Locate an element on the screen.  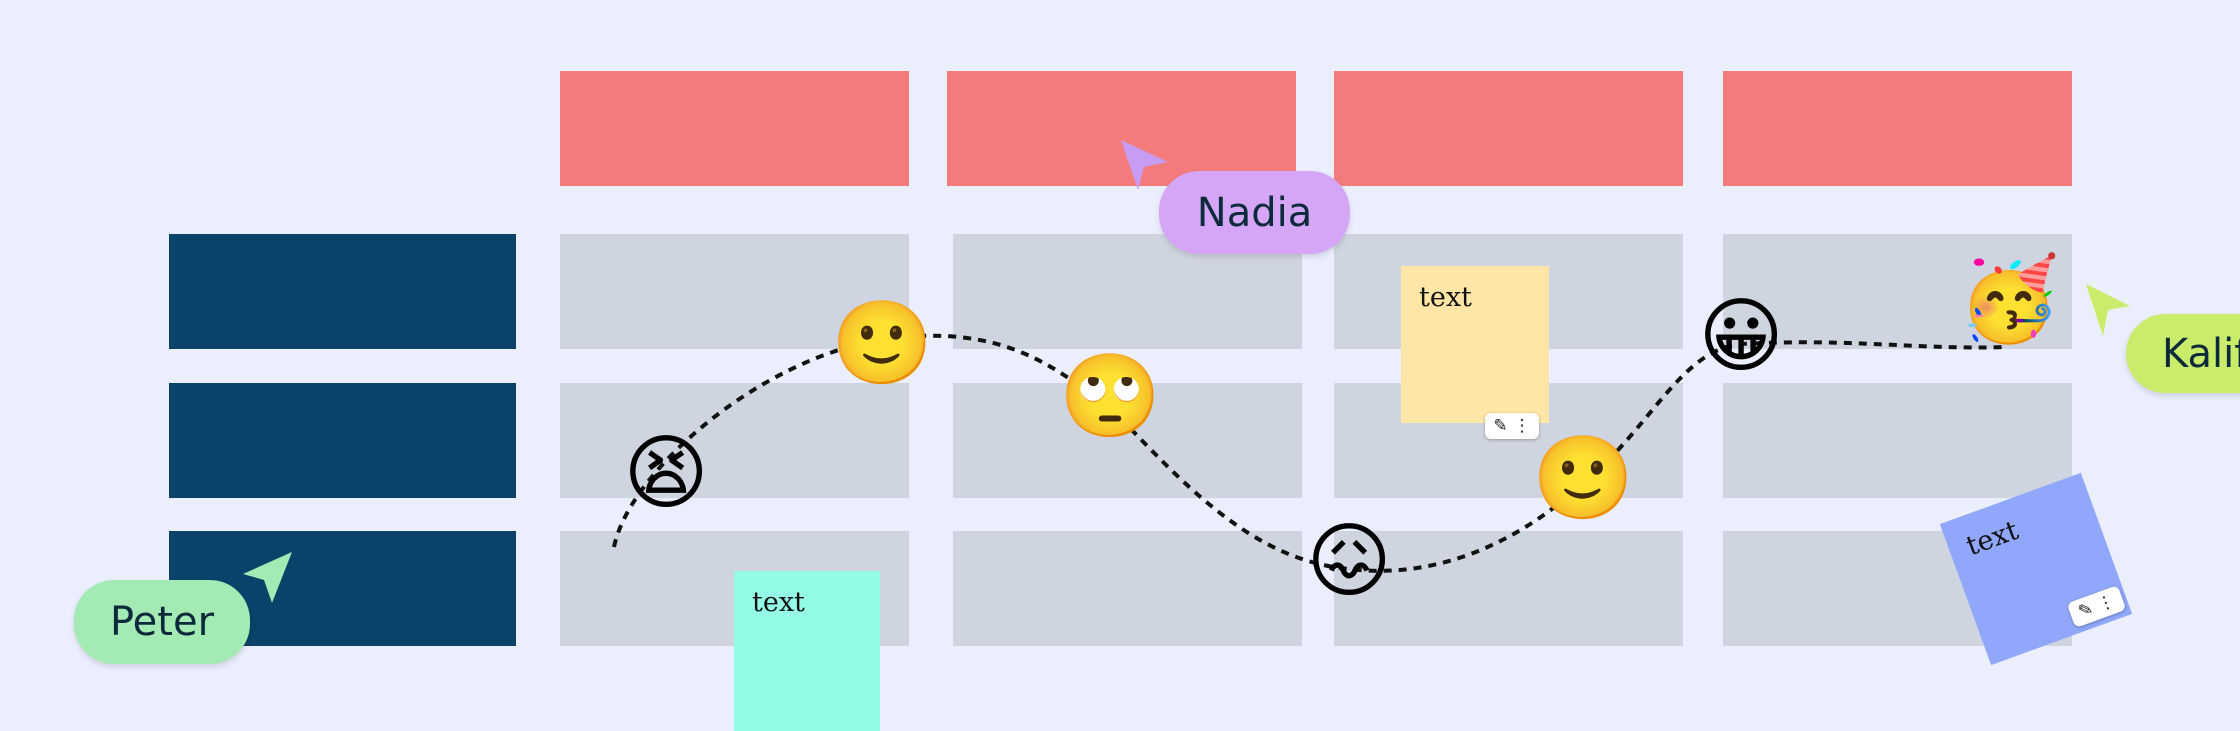
nadia-cursor-icon is located at coordinates (1144, 165).